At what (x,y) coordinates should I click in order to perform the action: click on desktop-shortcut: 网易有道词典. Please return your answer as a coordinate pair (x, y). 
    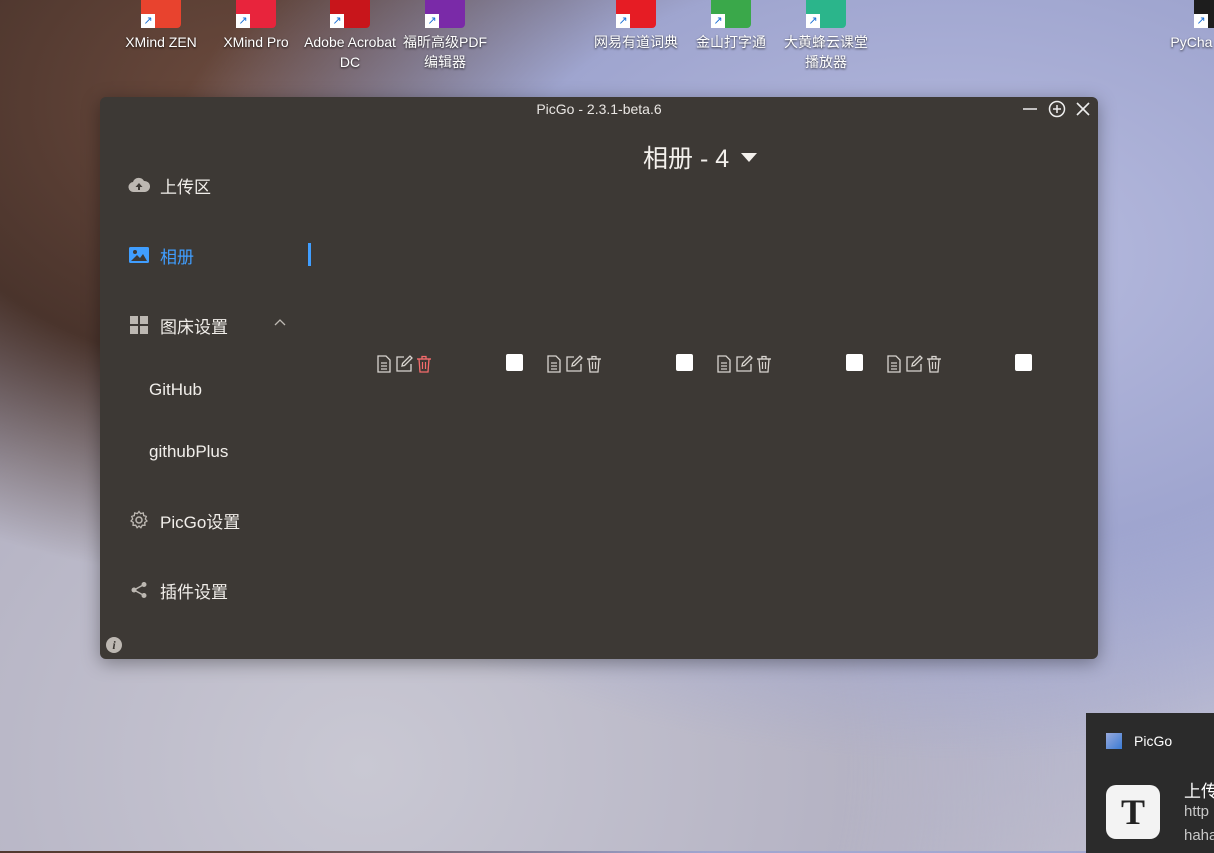
    Looking at the image, I should click on (636, 26).